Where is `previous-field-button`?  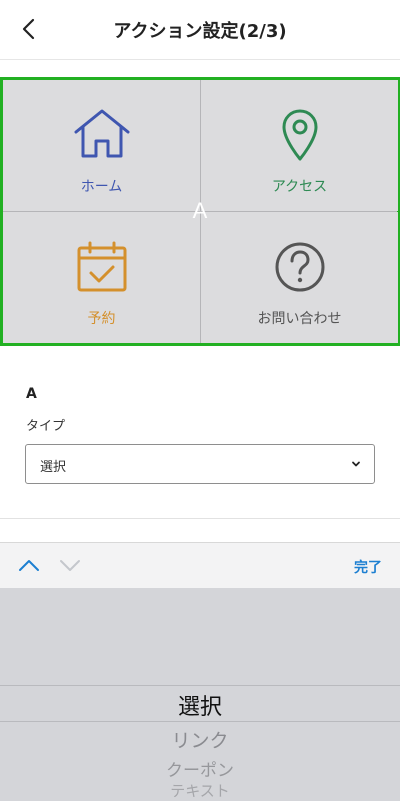 previous-field-button is located at coordinates (29, 565).